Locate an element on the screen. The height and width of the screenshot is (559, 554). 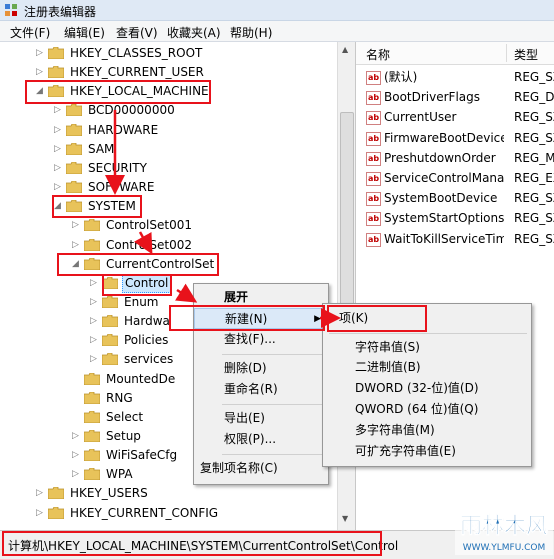
tree-node-label: Hardwa is located at coordinates (147, 321).